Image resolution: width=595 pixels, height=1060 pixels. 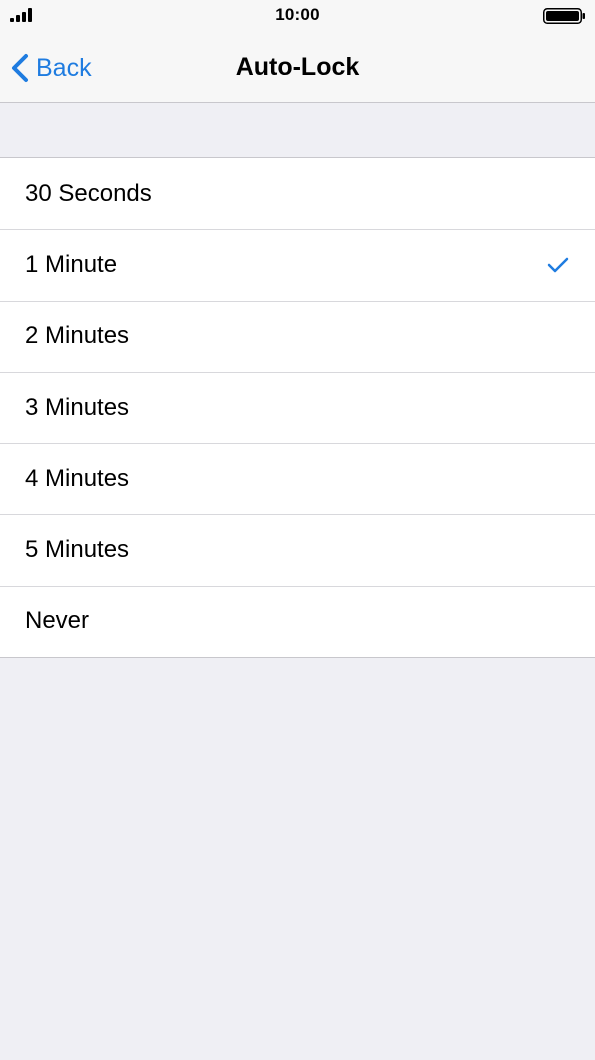 I want to click on option-label: 2 Minutes, so click(x=77, y=336).